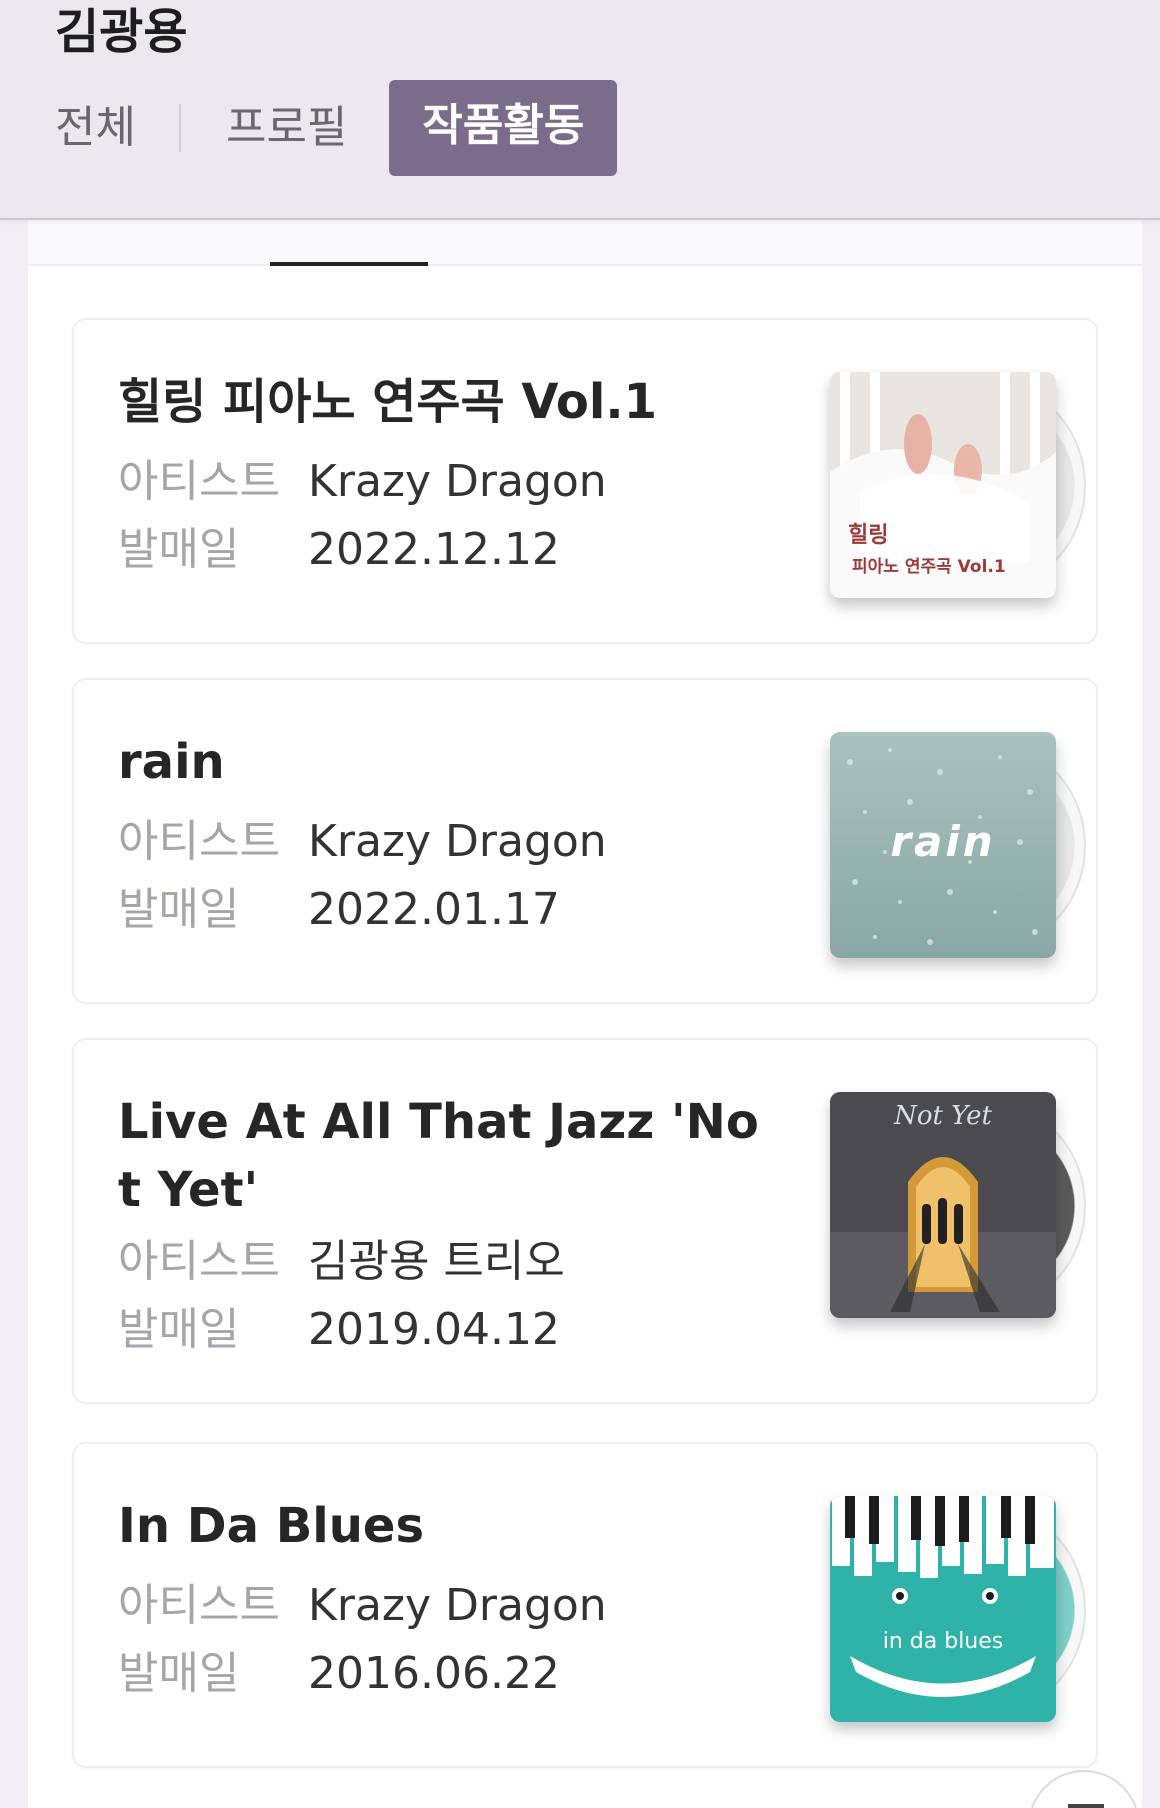 This screenshot has height=1808, width=1160. Describe the element at coordinates (436, 1261) in the screenshot. I see `album-artist: 김광용 트리오` at that location.